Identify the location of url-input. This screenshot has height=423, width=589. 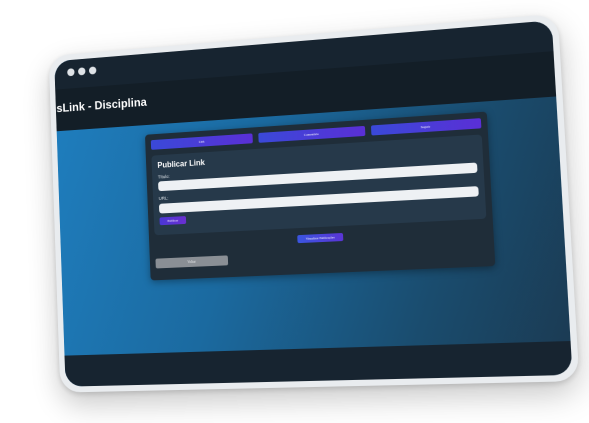
(318, 200).